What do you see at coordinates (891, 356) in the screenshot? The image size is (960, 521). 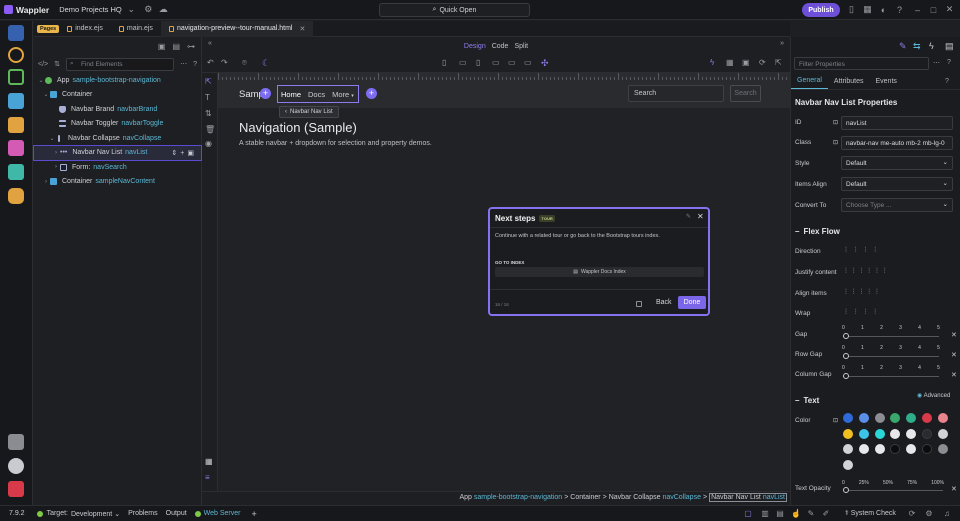 I see `row-gap-slider` at bounding box center [891, 356].